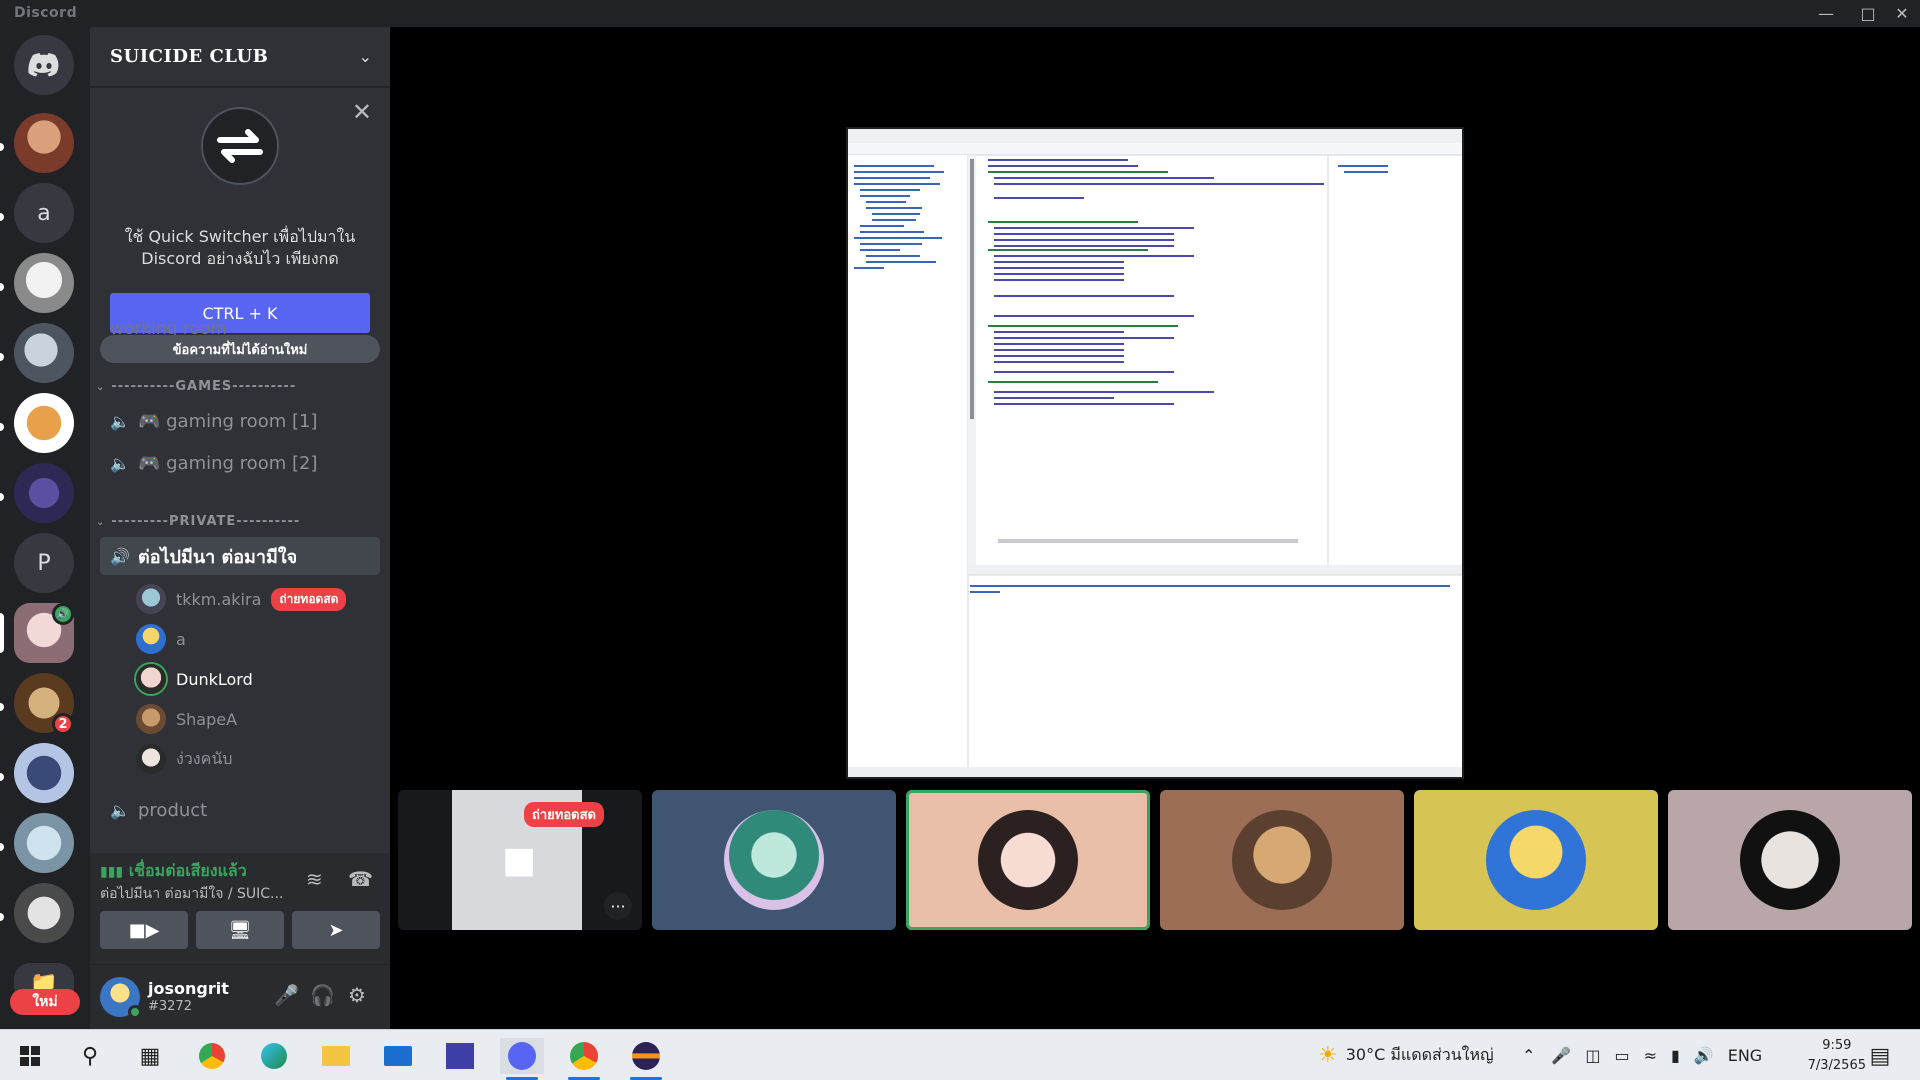  I want to click on close-icon: ✕, so click(362, 112).